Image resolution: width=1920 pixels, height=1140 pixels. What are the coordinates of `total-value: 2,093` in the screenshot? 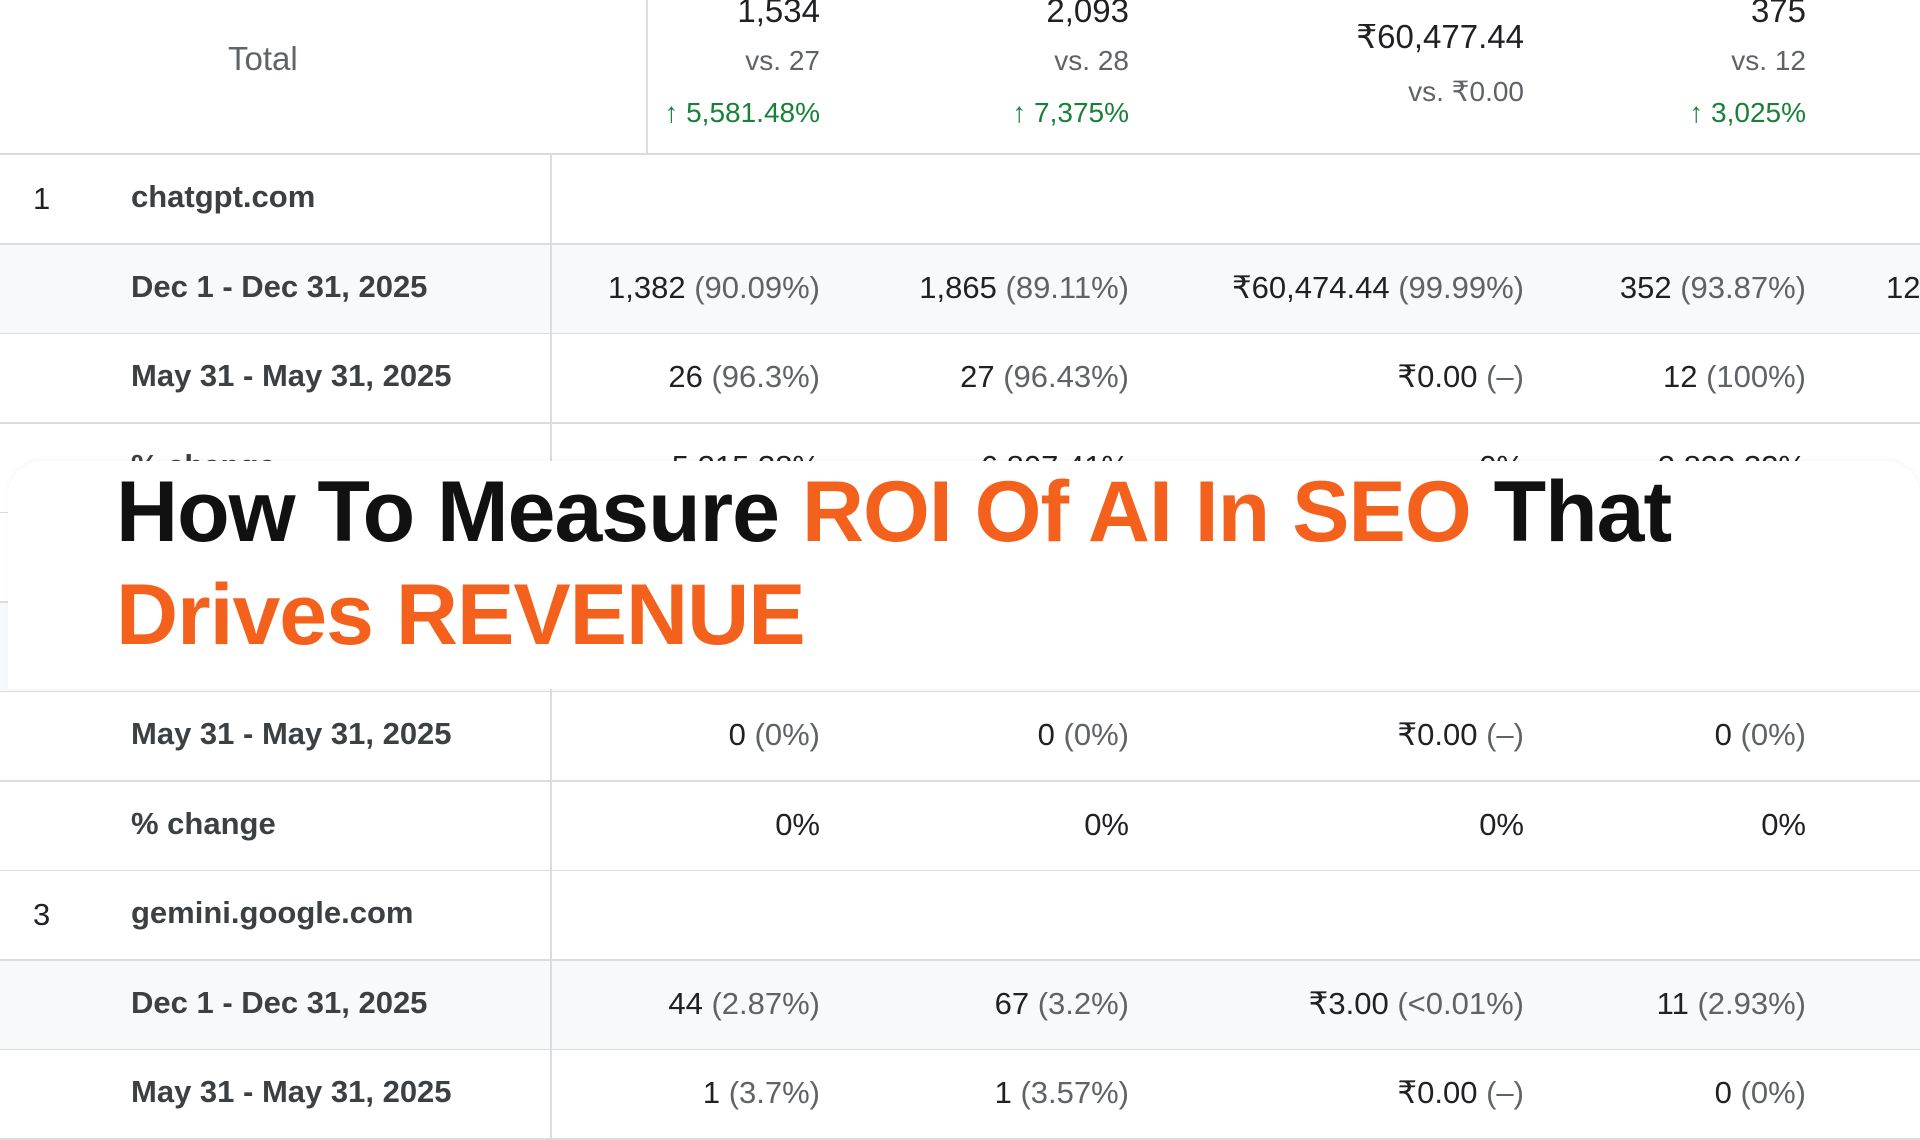 It's located at (1087, 14).